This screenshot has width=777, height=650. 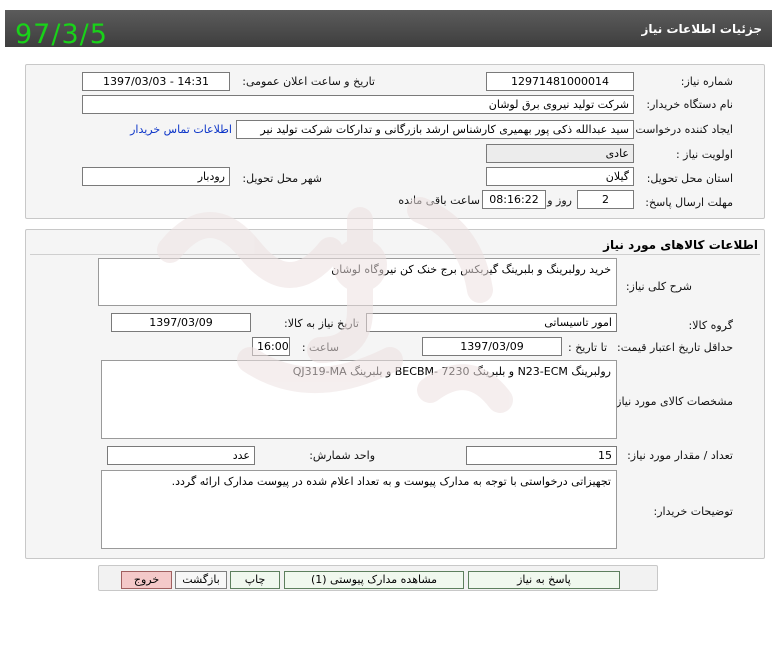 What do you see at coordinates (201, 580) in the screenshot?
I see `back-button: بازگشت` at bounding box center [201, 580].